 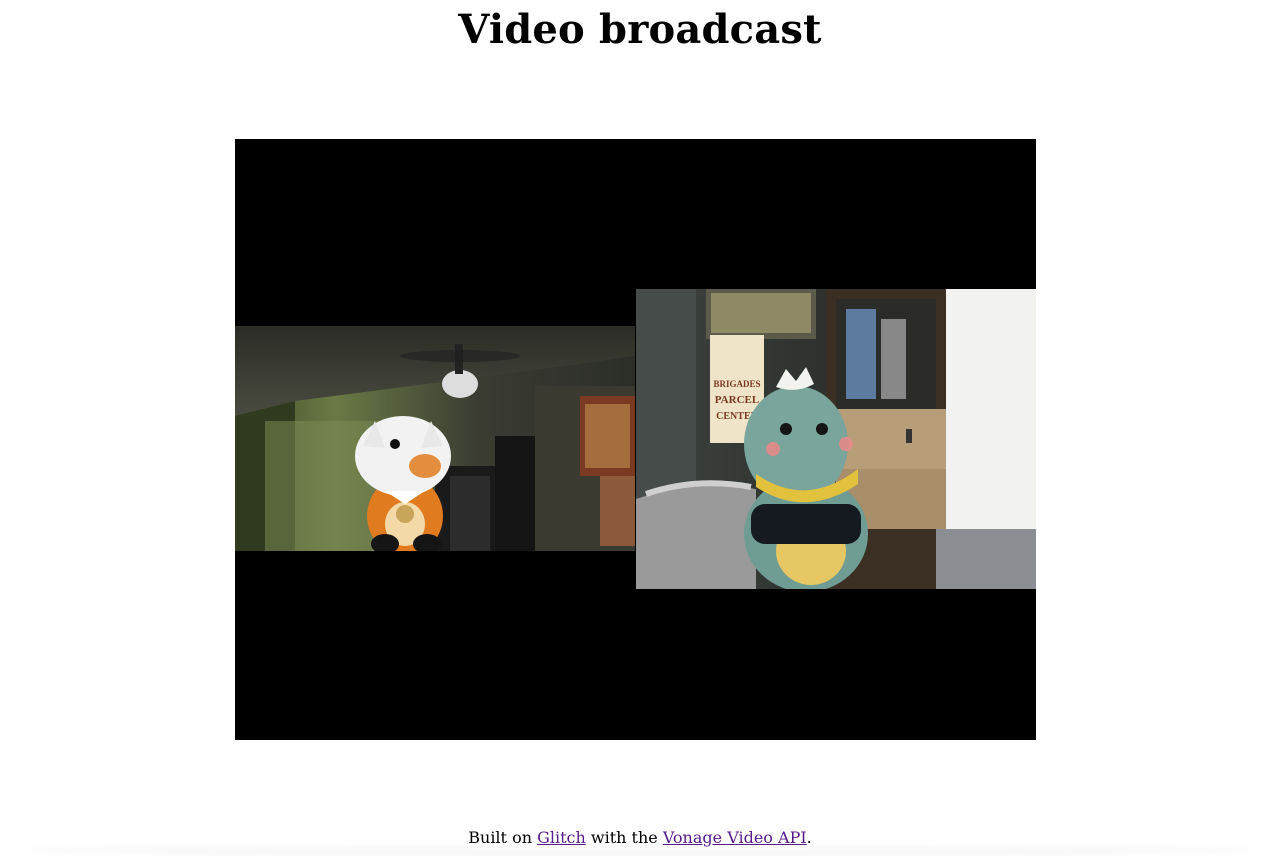 I want to click on vonage-video-api-link: Vonage Video API, so click(x=735, y=837).